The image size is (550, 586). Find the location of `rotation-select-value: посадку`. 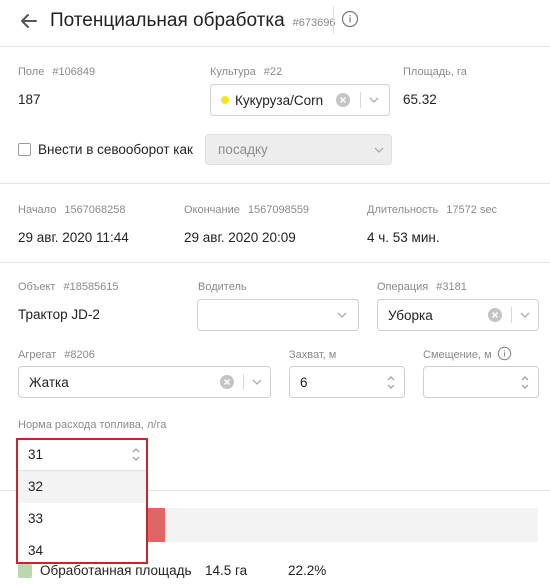

rotation-select-value: посадку is located at coordinates (243, 149).